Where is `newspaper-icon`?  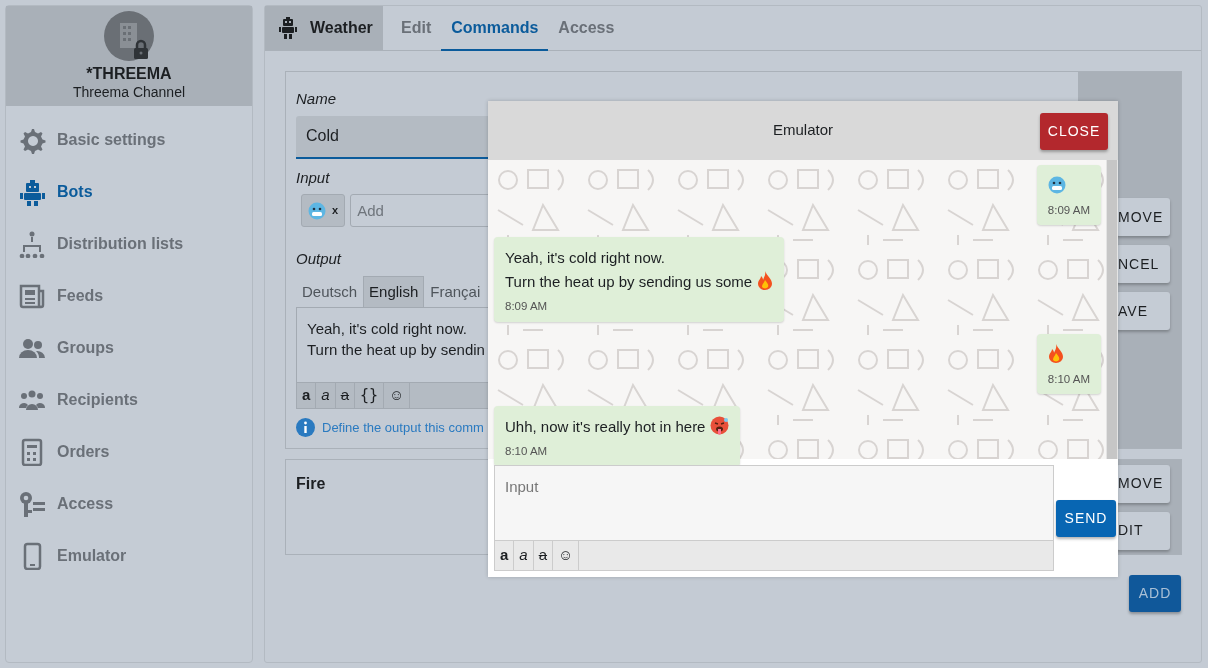
newspaper-icon is located at coordinates (32, 296).